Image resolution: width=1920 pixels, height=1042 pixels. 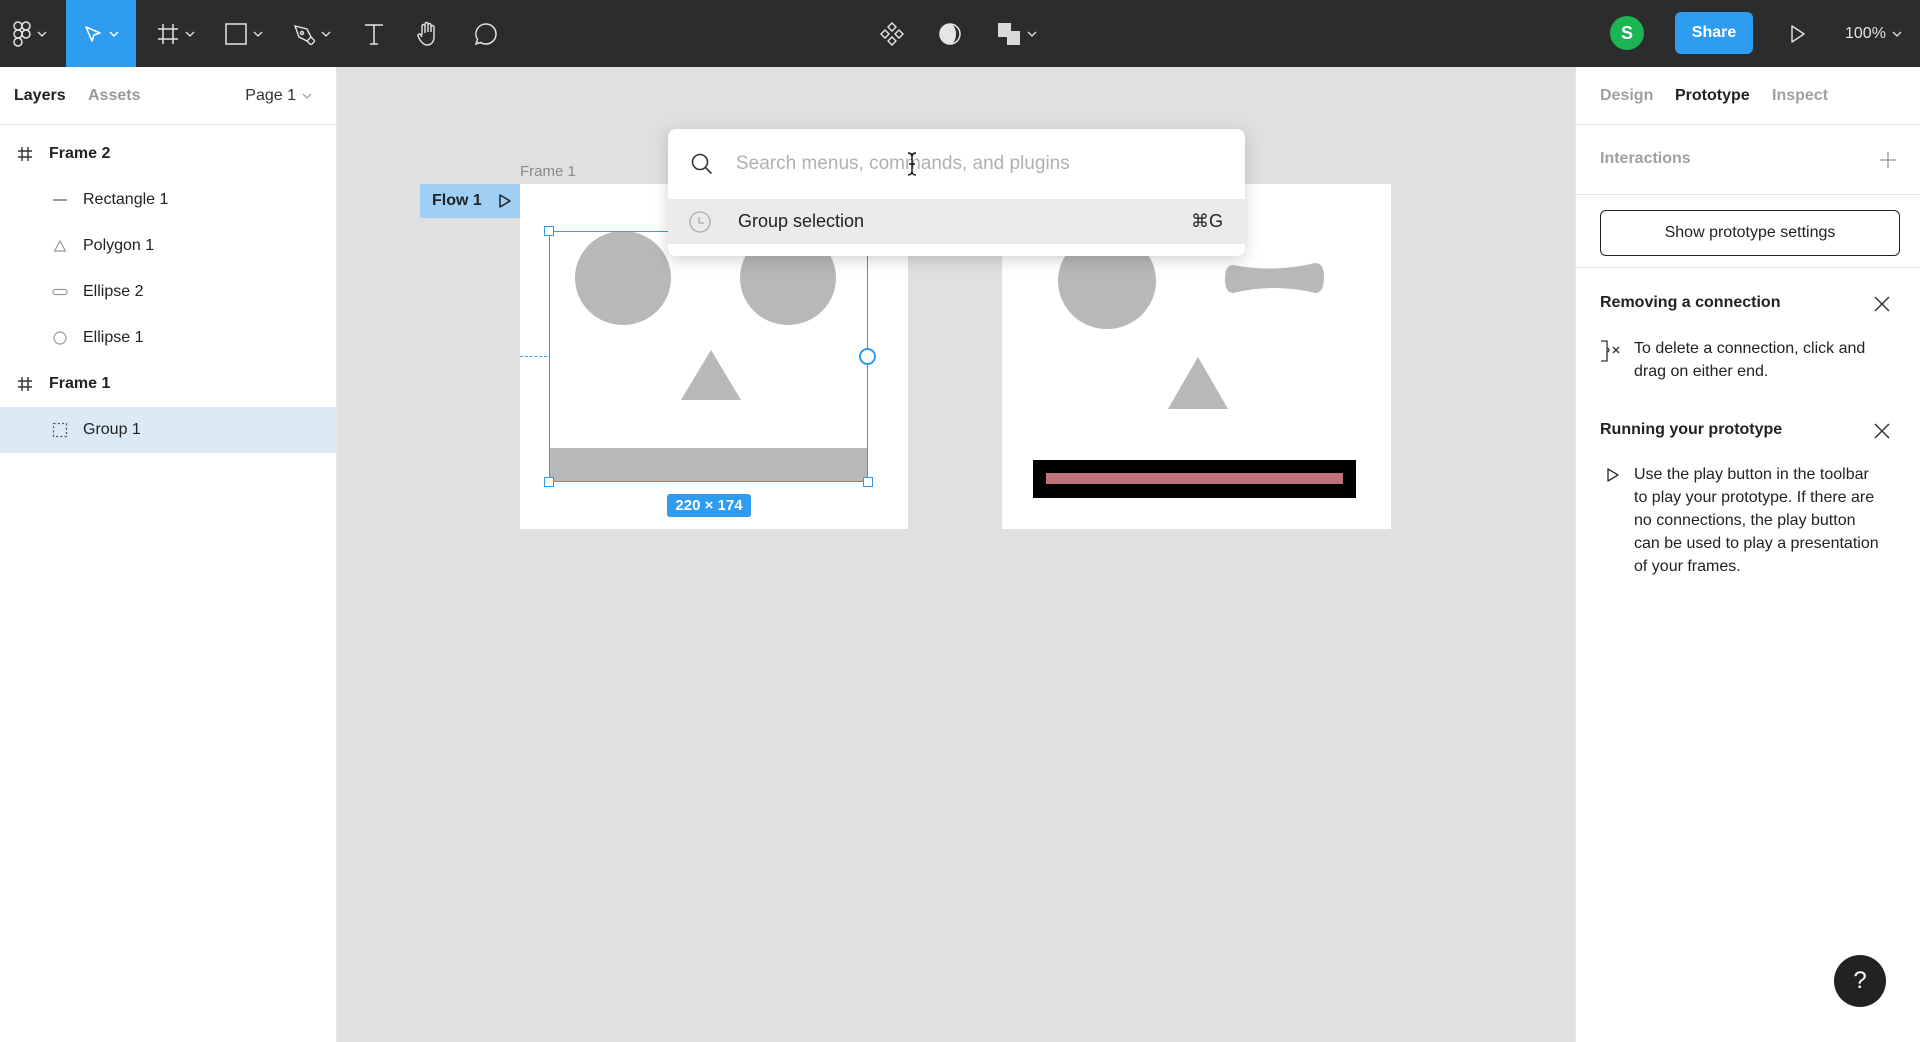 I want to click on tab-layers: Layers, so click(x=40, y=96).